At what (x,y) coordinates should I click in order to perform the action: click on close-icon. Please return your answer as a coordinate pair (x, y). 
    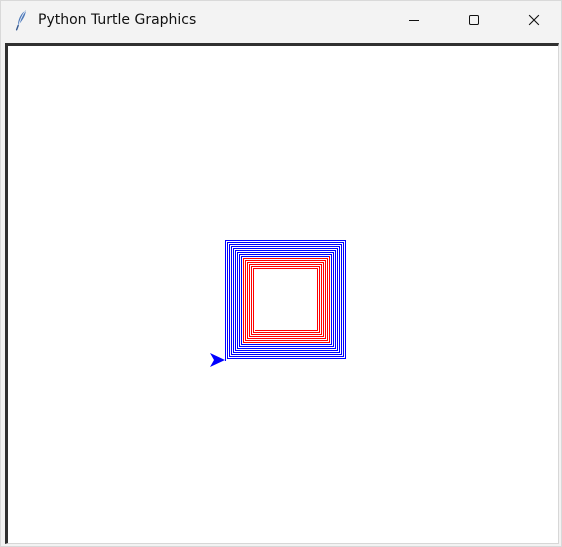
    Looking at the image, I should click on (534, 20).